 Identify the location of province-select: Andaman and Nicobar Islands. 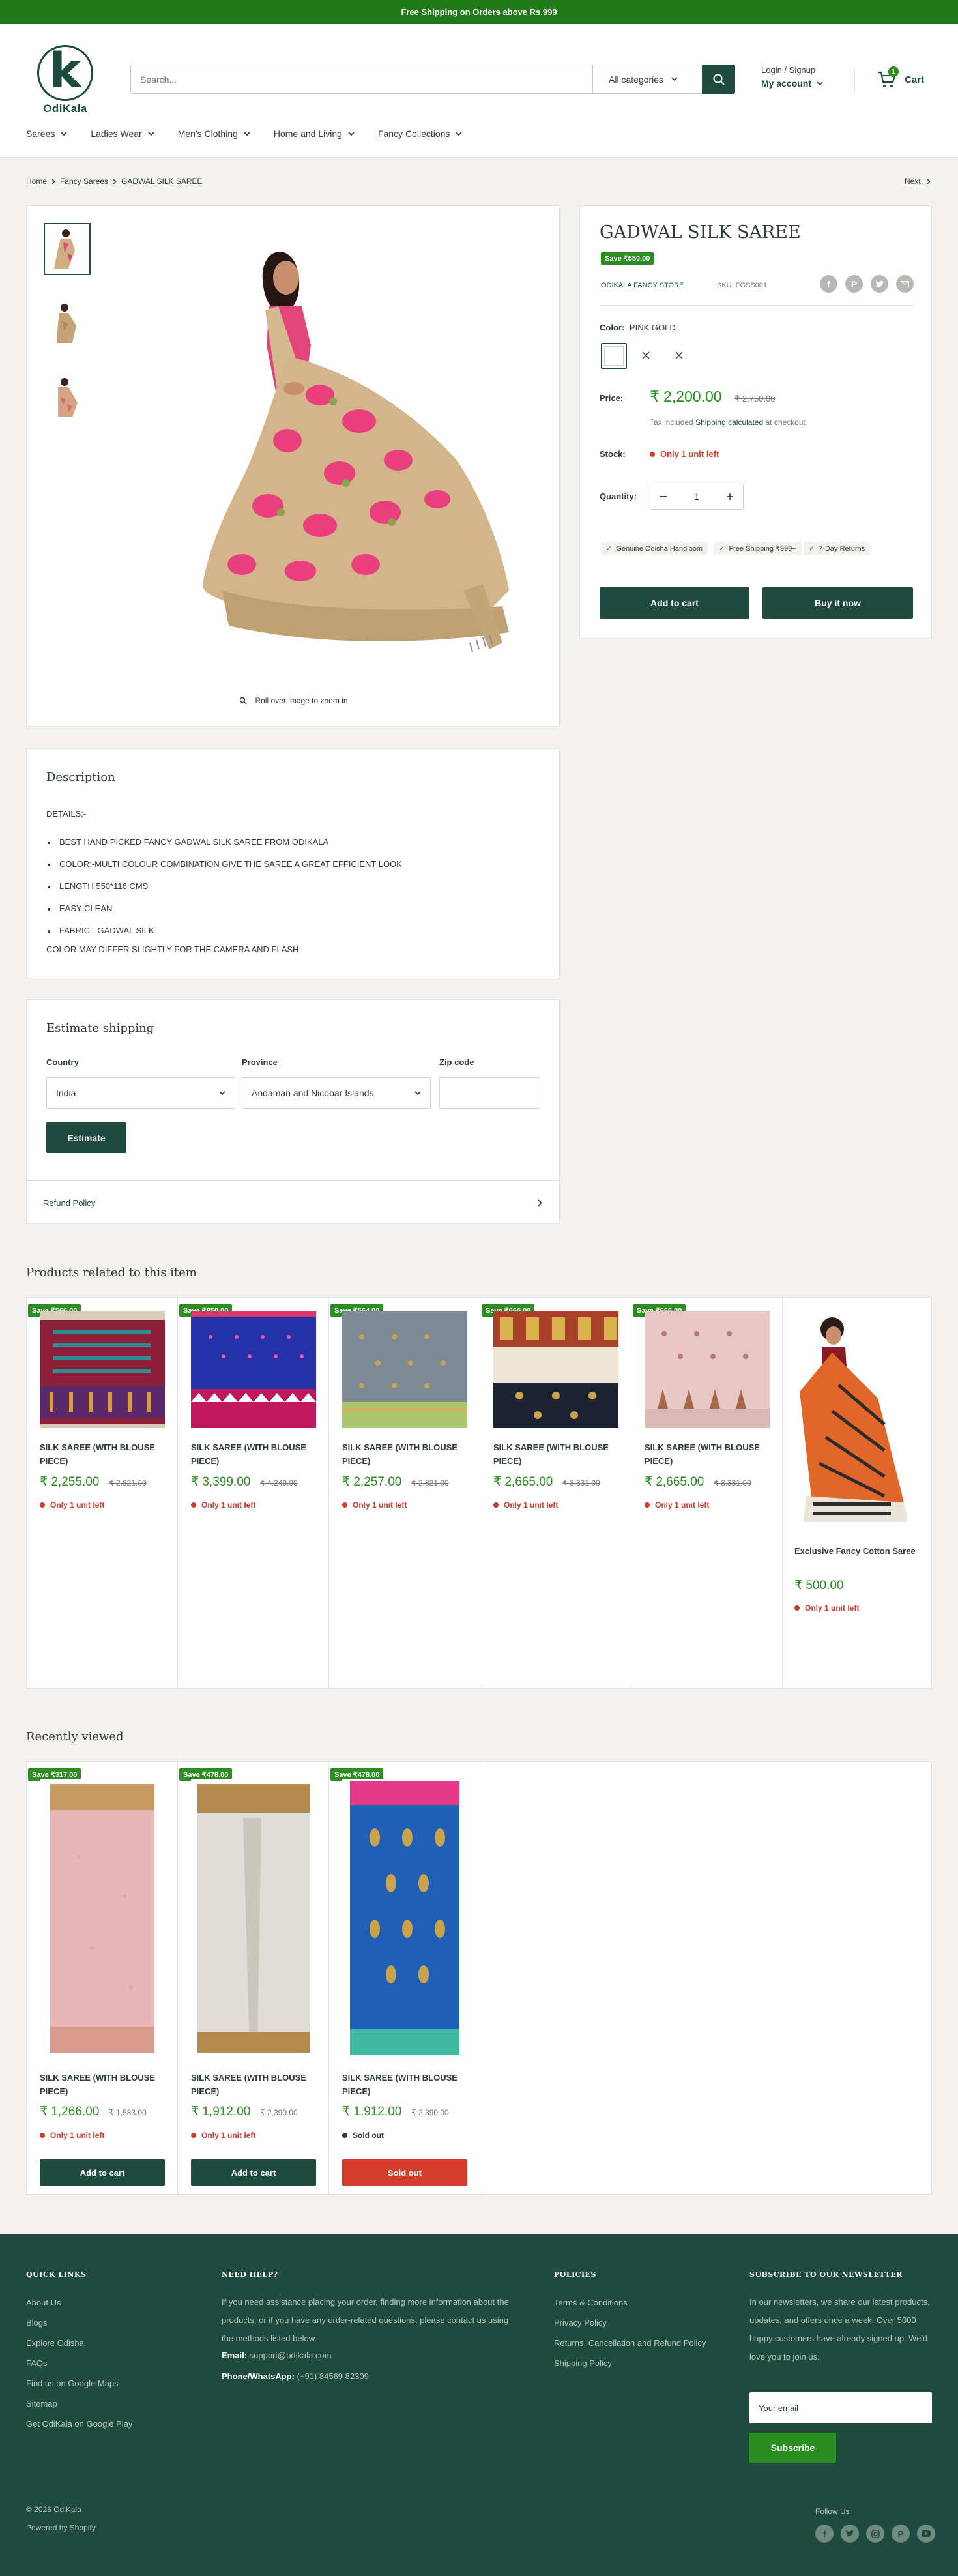
(336, 1093).